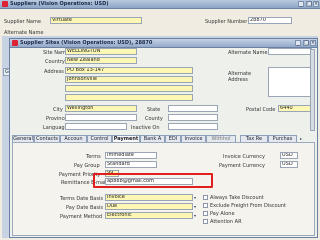 This screenshot has width=320, height=240. Describe the element at coordinates (193, 108) in the screenshot. I see `state-field` at that location.